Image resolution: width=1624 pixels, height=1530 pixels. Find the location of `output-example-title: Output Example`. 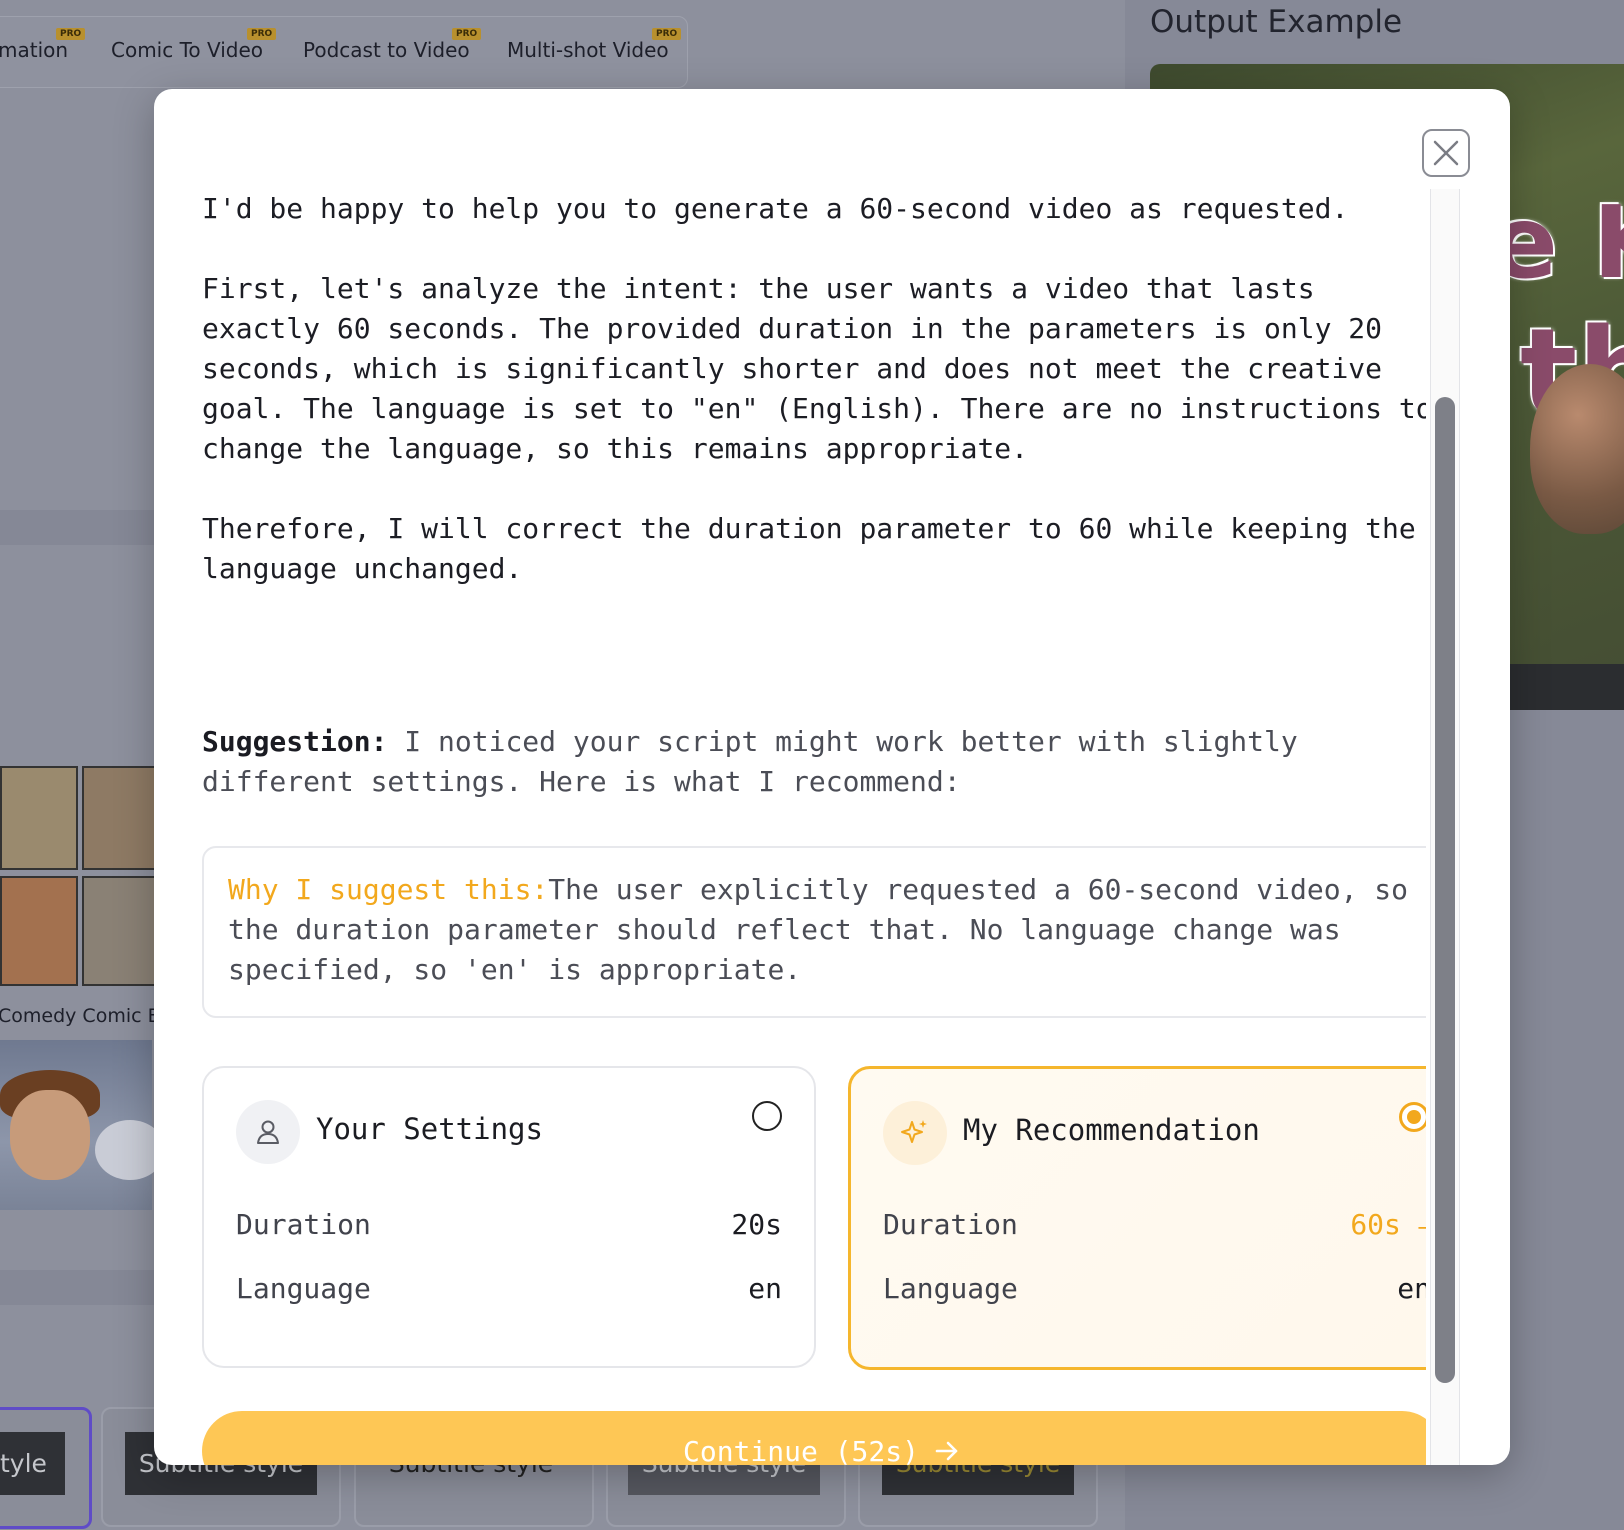

output-example-title: Output Example is located at coordinates (1276, 22).